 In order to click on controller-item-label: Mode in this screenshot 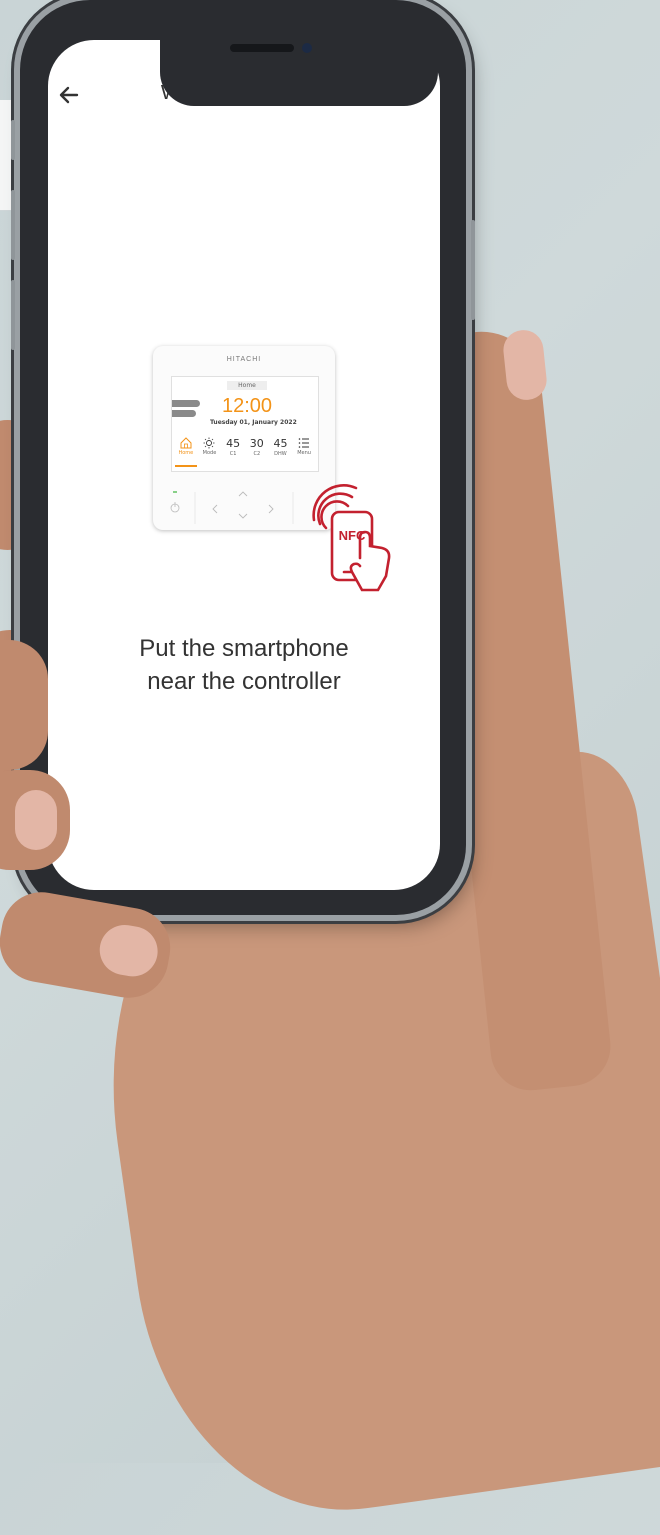, I will do `click(209, 453)`.